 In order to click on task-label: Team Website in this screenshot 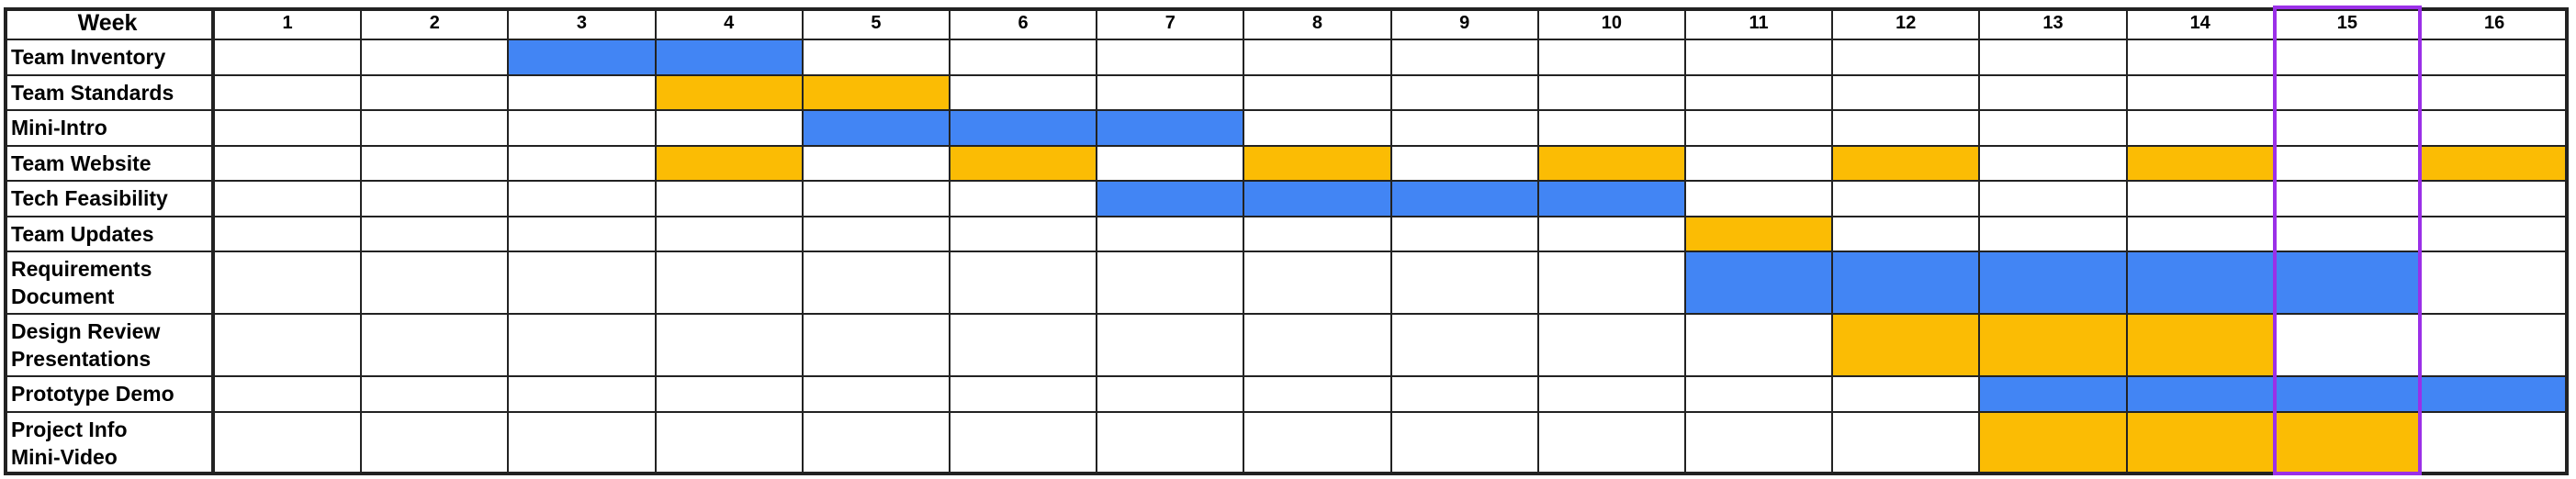, I will do `click(109, 164)`.